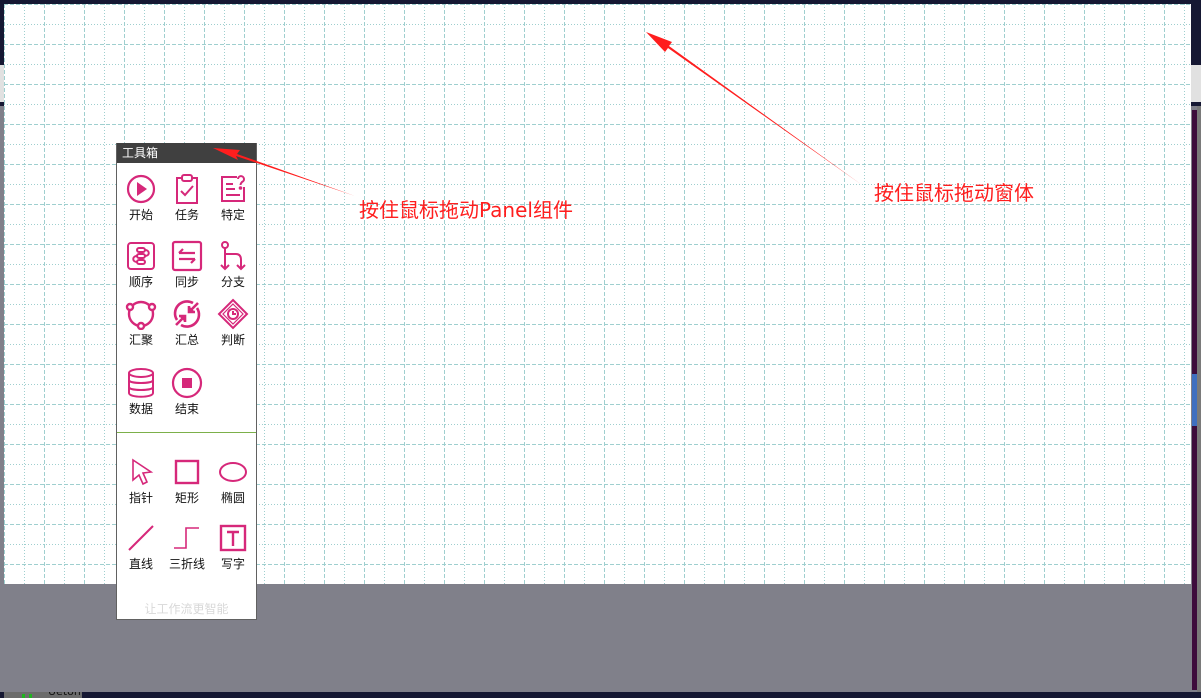 This screenshot has width=1201, height=698. I want to click on ellipse-icon, so click(233, 472).